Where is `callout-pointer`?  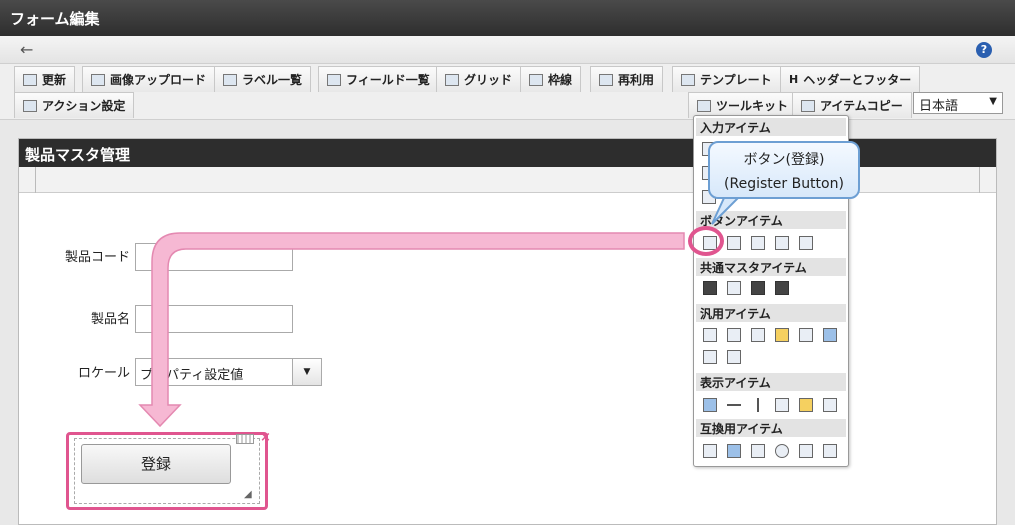 callout-pointer is located at coordinates (726, 211).